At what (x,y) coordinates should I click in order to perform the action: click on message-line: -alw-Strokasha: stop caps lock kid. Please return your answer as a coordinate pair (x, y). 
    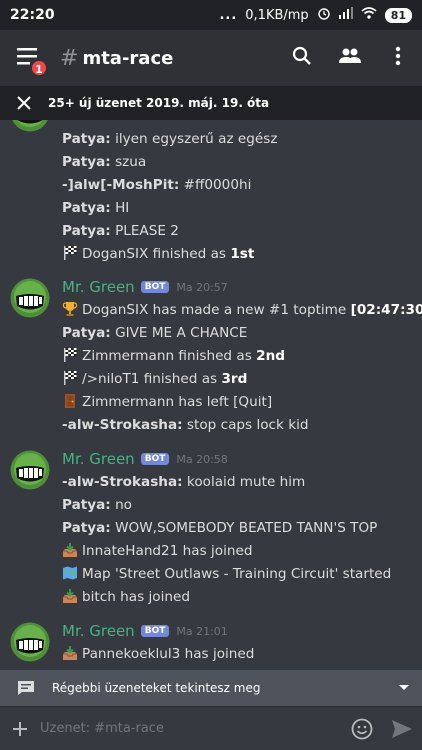
    Looking at the image, I should click on (185, 425).